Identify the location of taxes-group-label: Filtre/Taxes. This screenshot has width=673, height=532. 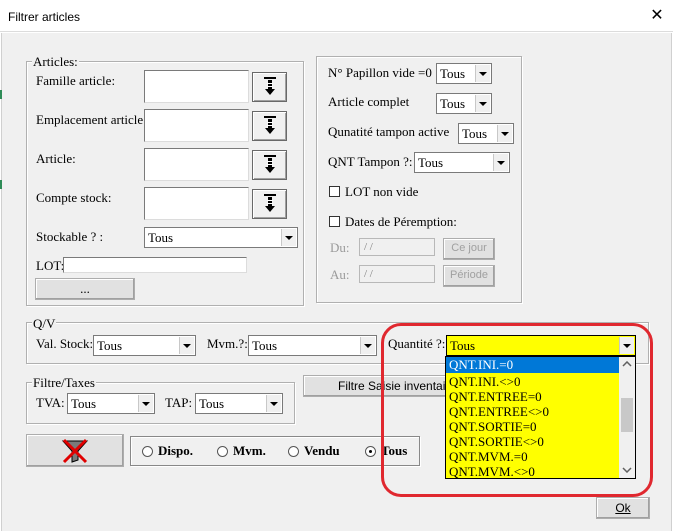
(64, 383).